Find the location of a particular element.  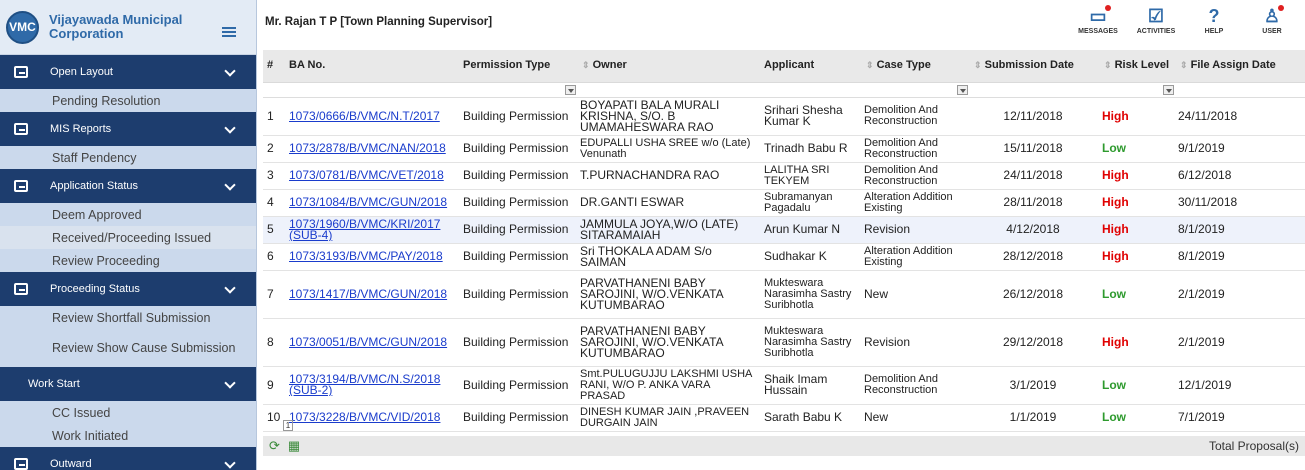

user-button: ♙ USER is located at coordinates (1272, 19).